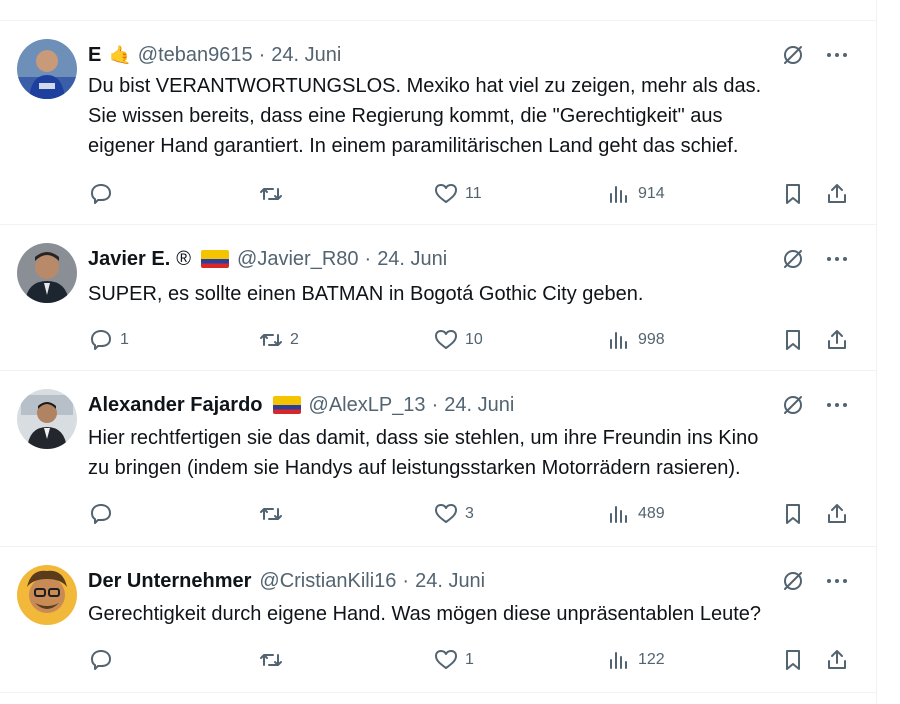 The height and width of the screenshot is (704, 900). What do you see at coordinates (635, 340) in the screenshot?
I see `views-button: 998` at bounding box center [635, 340].